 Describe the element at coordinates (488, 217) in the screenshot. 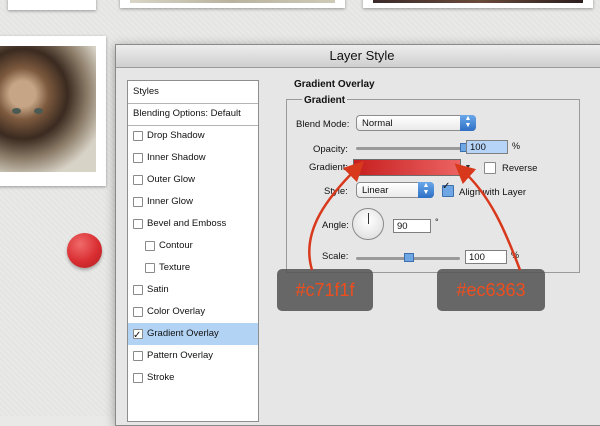

I see `arrow-right` at that location.